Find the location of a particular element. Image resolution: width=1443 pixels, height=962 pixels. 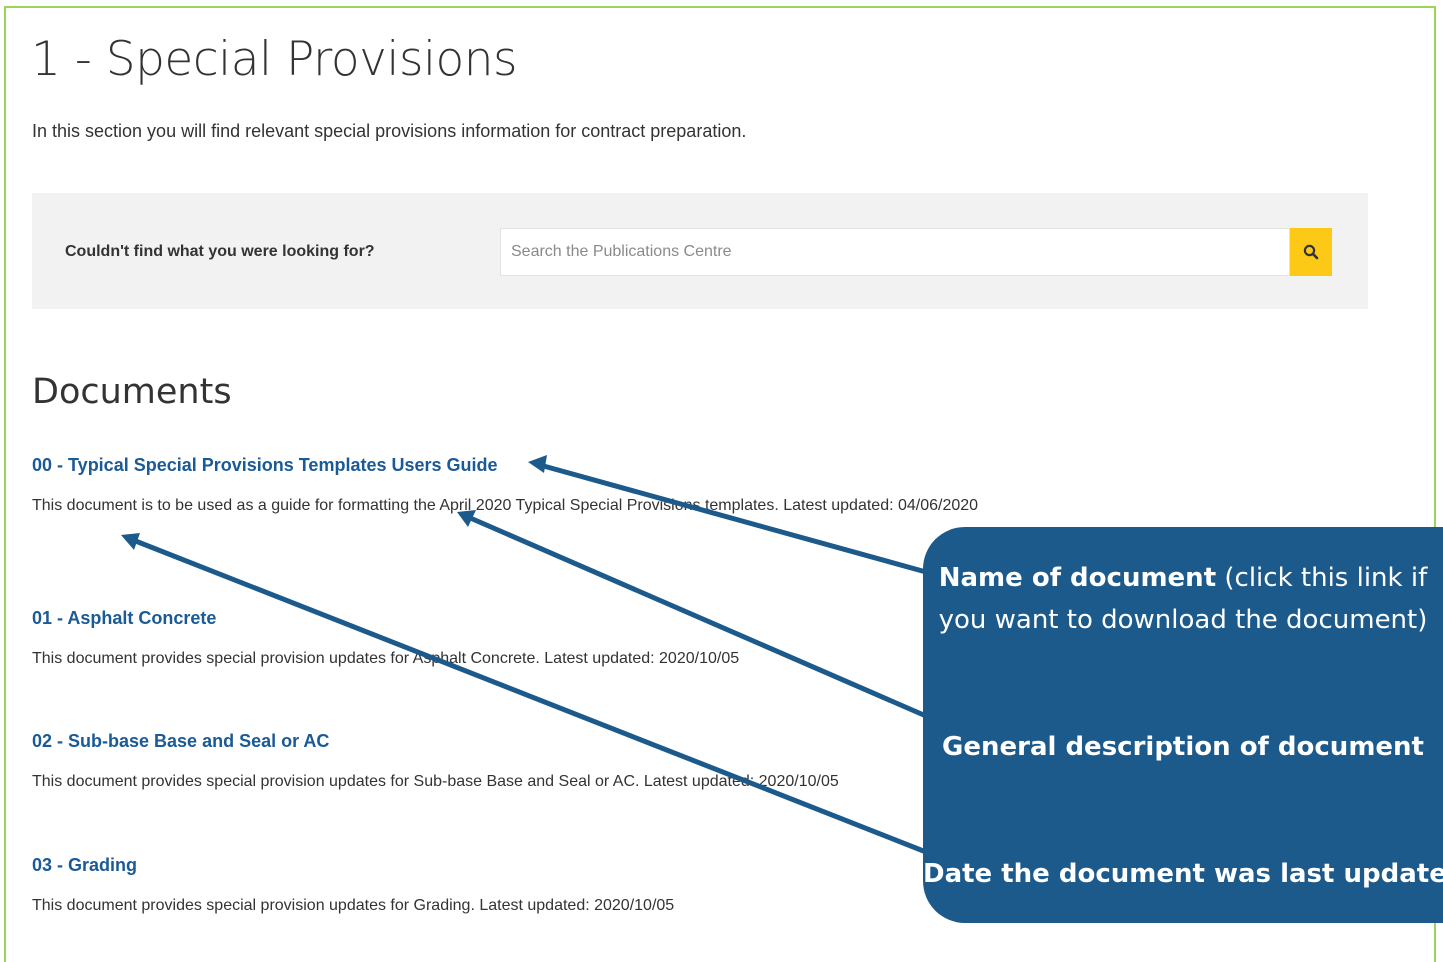

callout-name-line1: Name of document (click this link if is located at coordinates (1183, 578).